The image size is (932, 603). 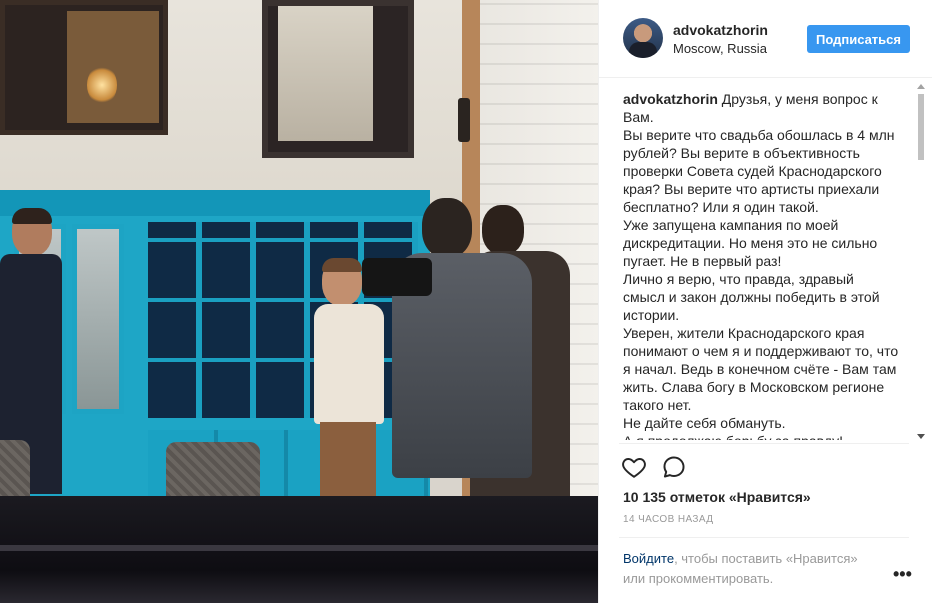 I want to click on heart-outline-icon, so click(x=634, y=468).